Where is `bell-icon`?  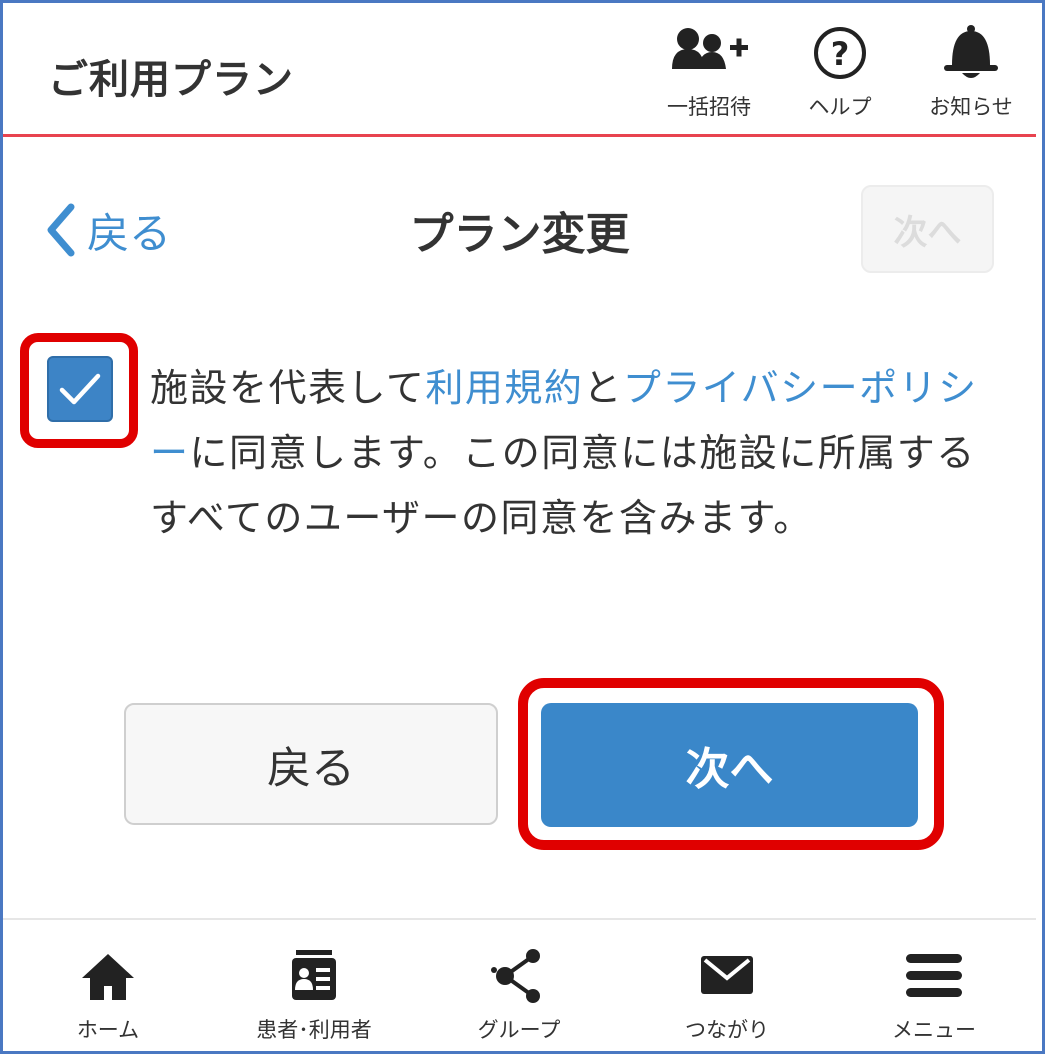 bell-icon is located at coordinates (971, 51).